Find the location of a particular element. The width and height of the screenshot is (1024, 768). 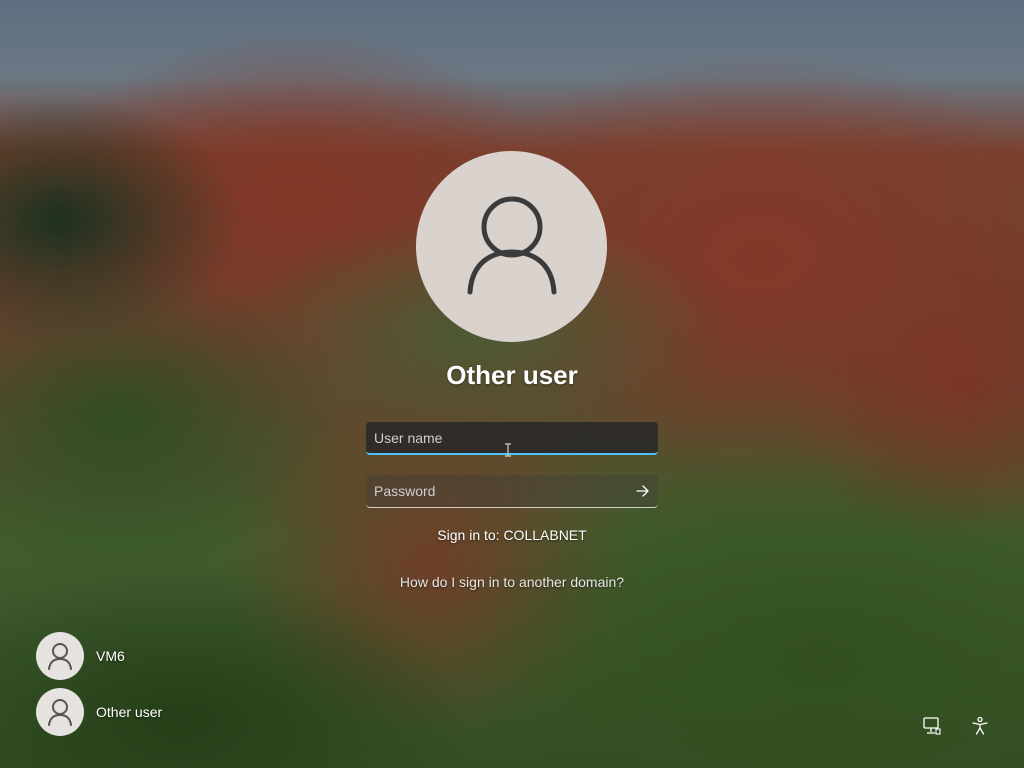

username-field is located at coordinates (512, 438).